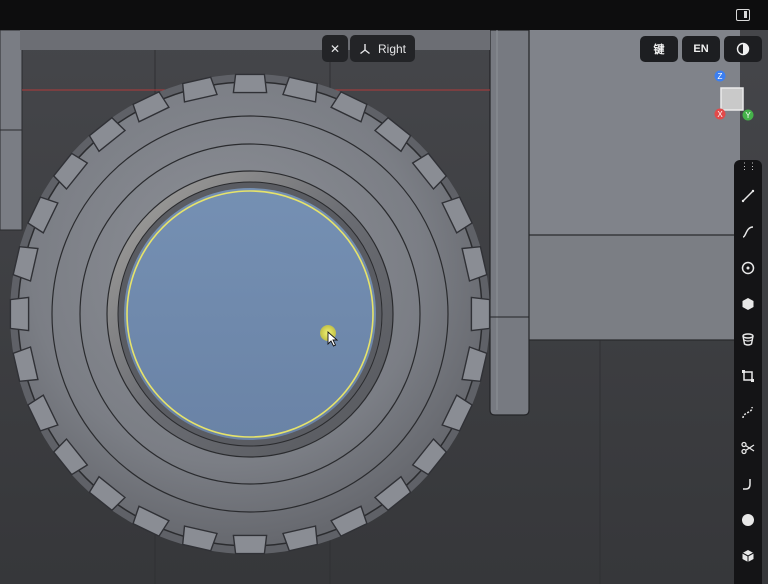 The width and height of the screenshot is (768, 584). I want to click on close-icon: ✕, so click(335, 48).